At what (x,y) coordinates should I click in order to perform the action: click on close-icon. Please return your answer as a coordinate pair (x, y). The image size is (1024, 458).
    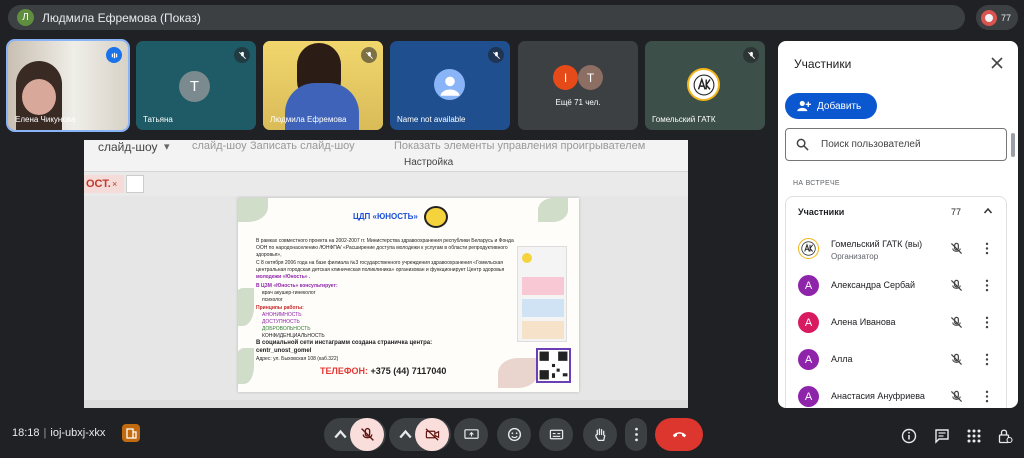
    Looking at the image, I should click on (997, 63).